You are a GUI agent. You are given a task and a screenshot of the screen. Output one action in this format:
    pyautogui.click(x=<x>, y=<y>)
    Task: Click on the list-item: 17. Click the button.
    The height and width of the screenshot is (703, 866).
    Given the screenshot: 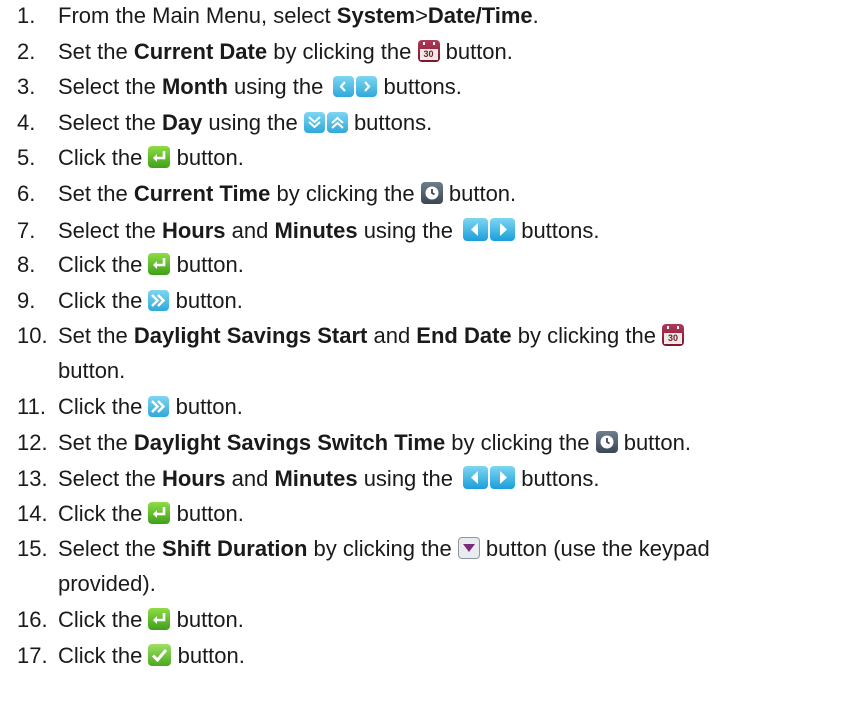 What is the action you would take?
    pyautogui.click(x=439, y=655)
    